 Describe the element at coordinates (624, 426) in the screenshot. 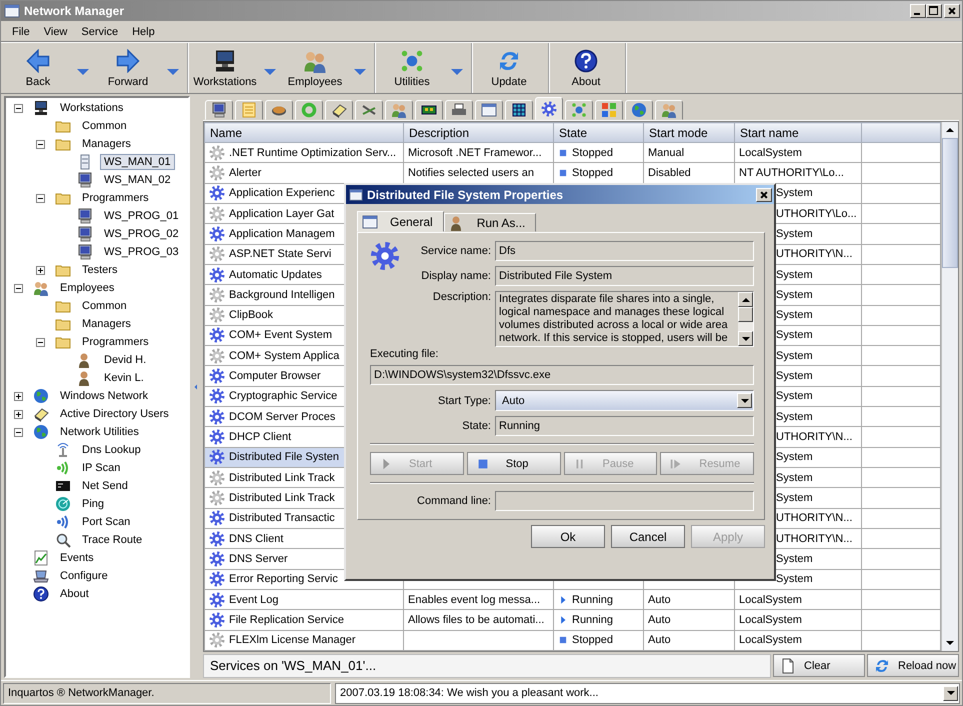

I see `text-field: Running` at that location.